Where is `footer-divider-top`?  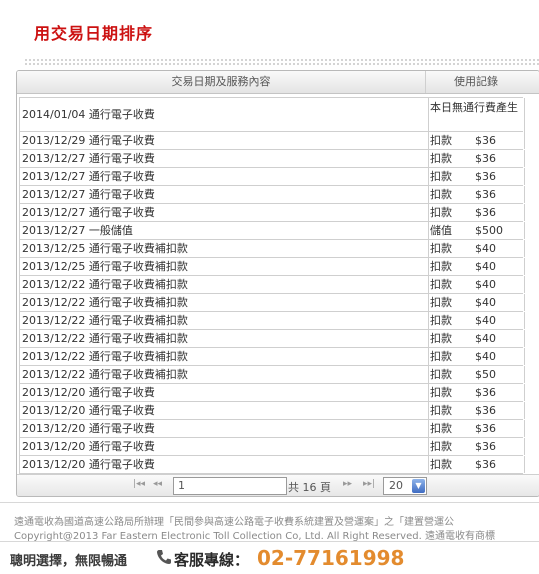 footer-divider-top is located at coordinates (269, 502).